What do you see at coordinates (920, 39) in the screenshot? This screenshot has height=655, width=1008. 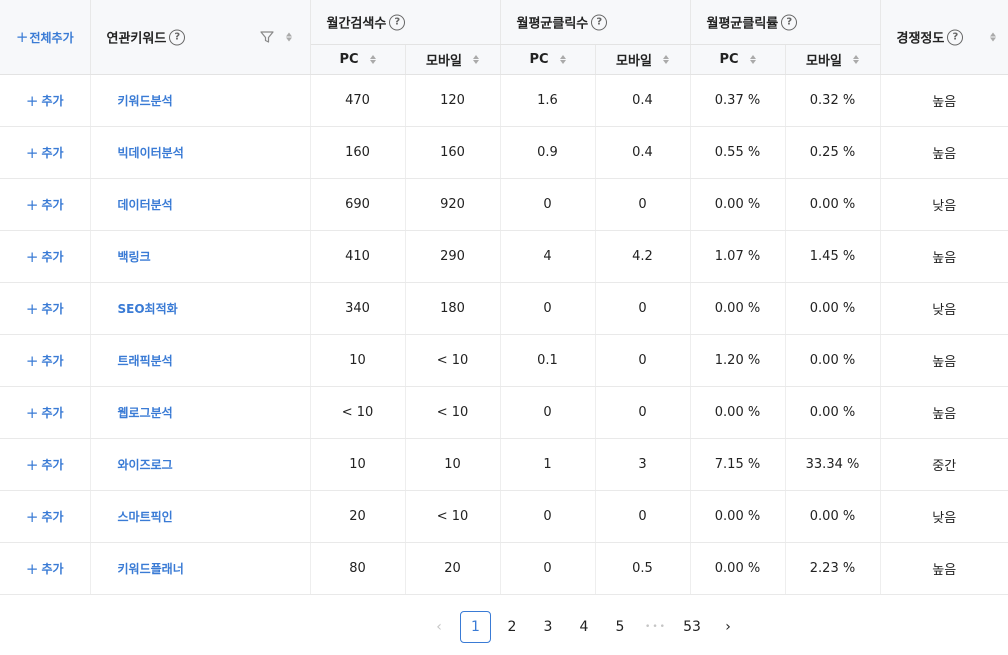 I see `competition-title: 경쟁정도` at bounding box center [920, 39].